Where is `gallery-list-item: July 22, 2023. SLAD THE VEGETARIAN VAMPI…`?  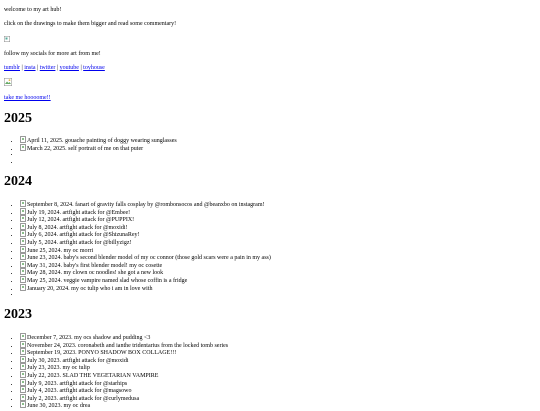
gallery-list-item: July 22, 2023. SLAD THE VEGETARIAN VAMPI… is located at coordinates (278, 374).